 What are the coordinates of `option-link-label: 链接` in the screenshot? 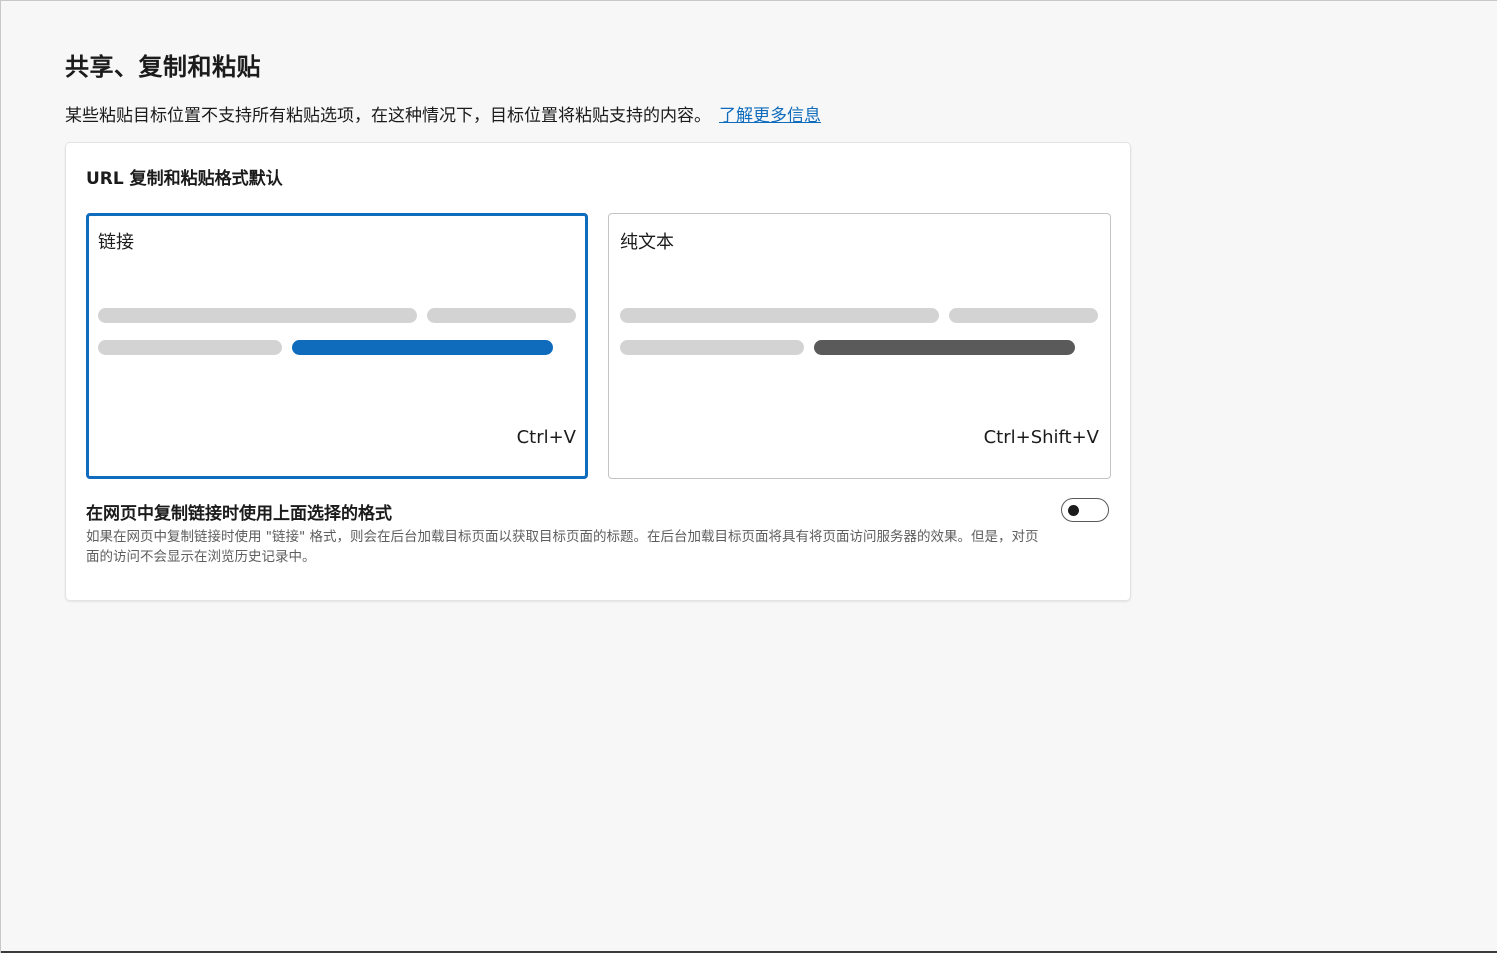 It's located at (116, 242).